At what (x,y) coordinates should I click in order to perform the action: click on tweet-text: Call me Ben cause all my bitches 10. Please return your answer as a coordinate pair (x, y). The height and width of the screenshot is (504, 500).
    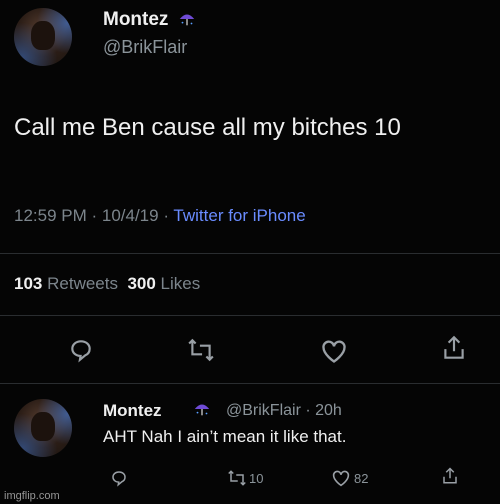
    Looking at the image, I should click on (207, 127).